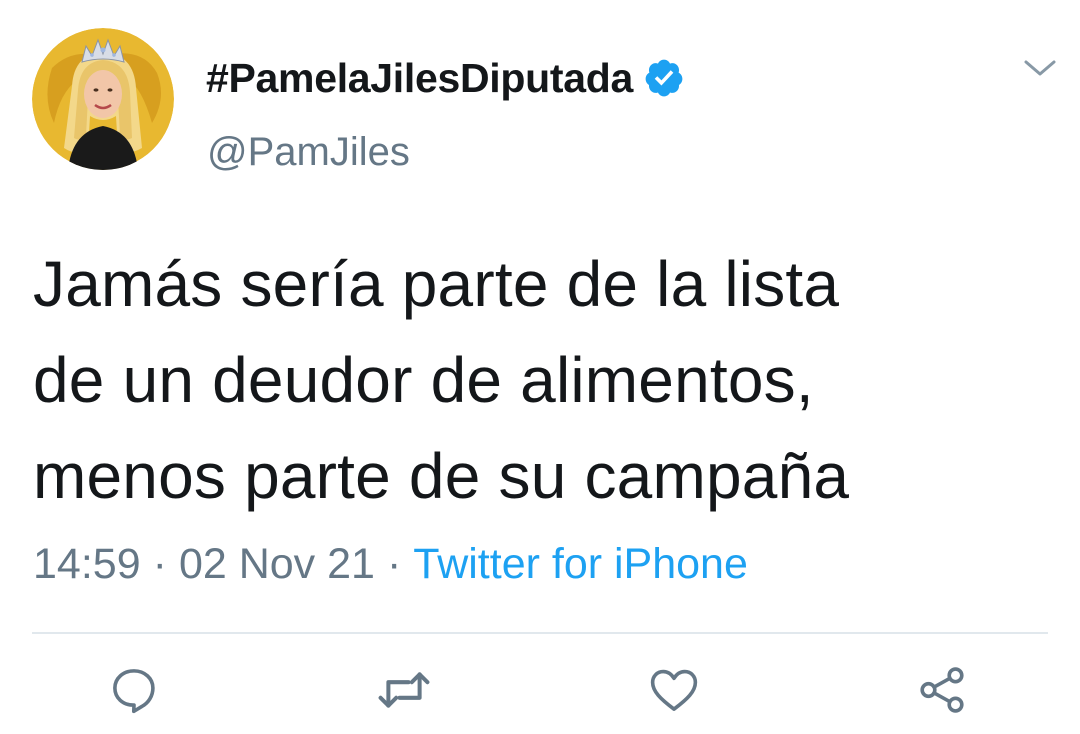 Image resolution: width=1080 pixels, height=734 pixels. I want to click on retweet-button, so click(404, 690).